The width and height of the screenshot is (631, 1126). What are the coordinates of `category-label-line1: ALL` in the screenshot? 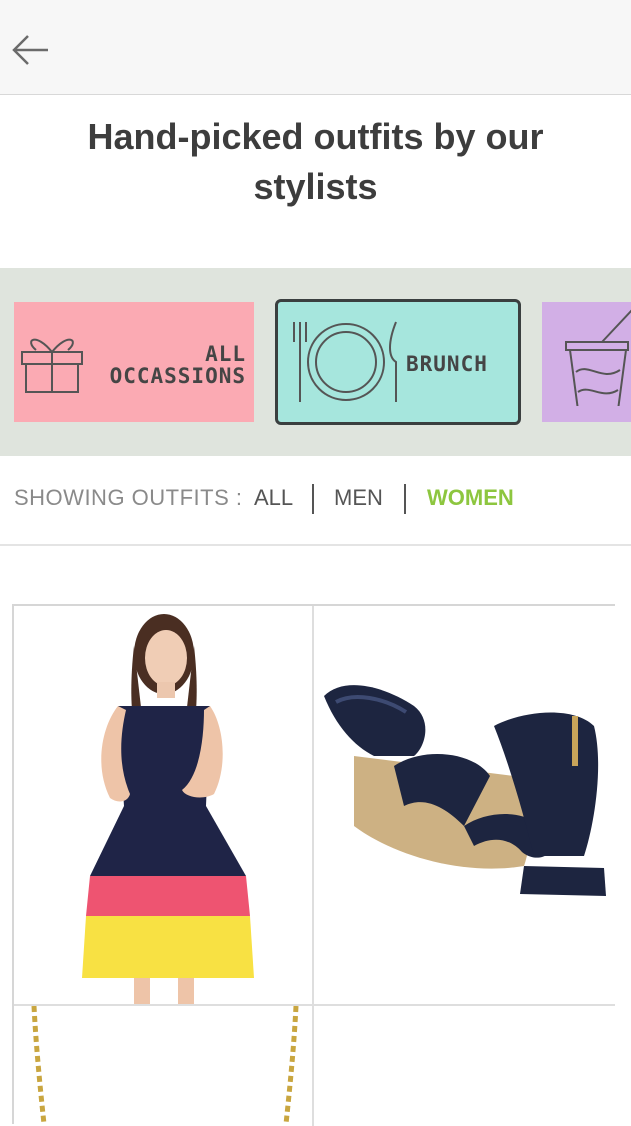 It's located at (225, 354).